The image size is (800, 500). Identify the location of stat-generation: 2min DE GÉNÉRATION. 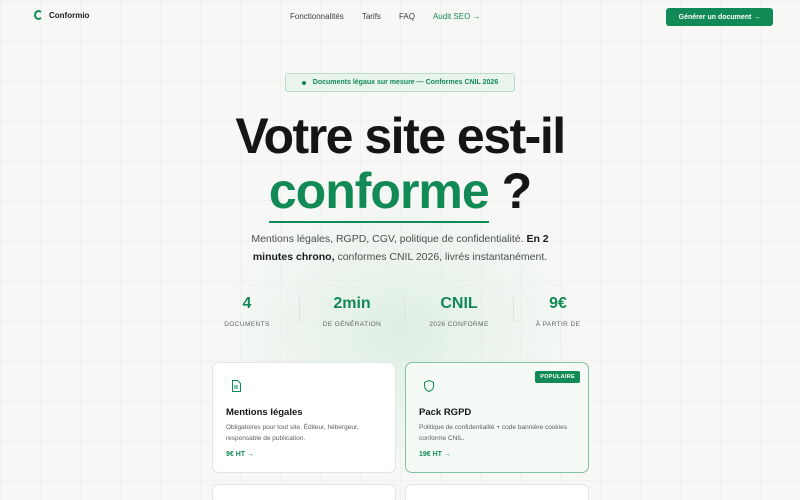
(352, 311).